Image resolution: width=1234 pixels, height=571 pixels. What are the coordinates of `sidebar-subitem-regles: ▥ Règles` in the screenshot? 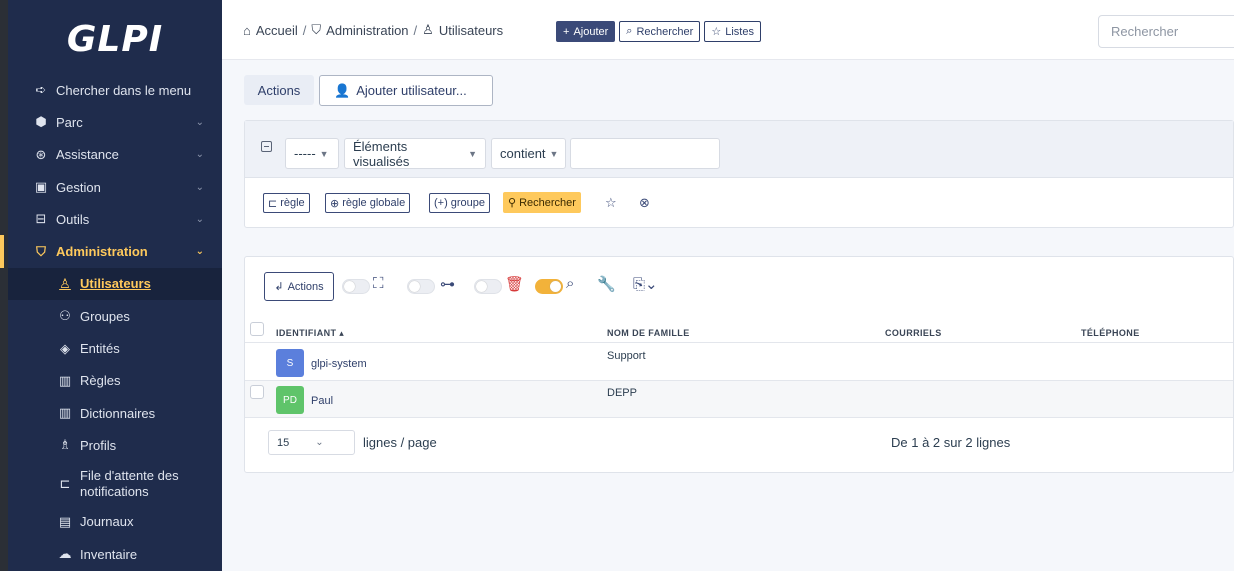 It's located at (115, 381).